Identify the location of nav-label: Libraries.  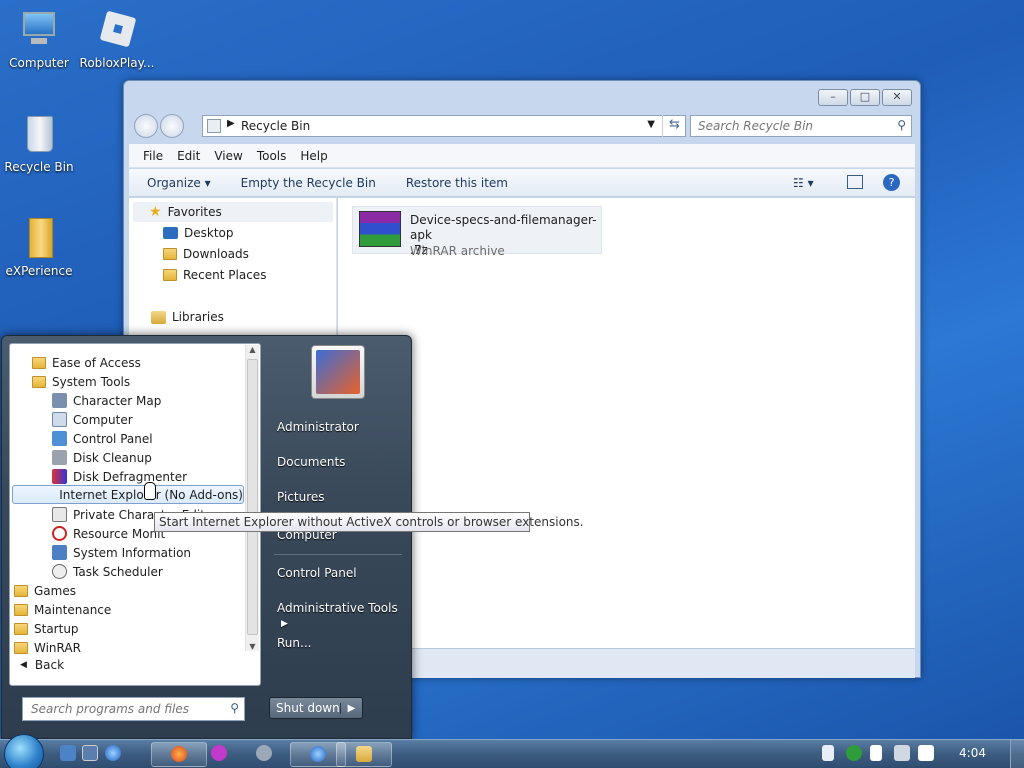
(198, 317).